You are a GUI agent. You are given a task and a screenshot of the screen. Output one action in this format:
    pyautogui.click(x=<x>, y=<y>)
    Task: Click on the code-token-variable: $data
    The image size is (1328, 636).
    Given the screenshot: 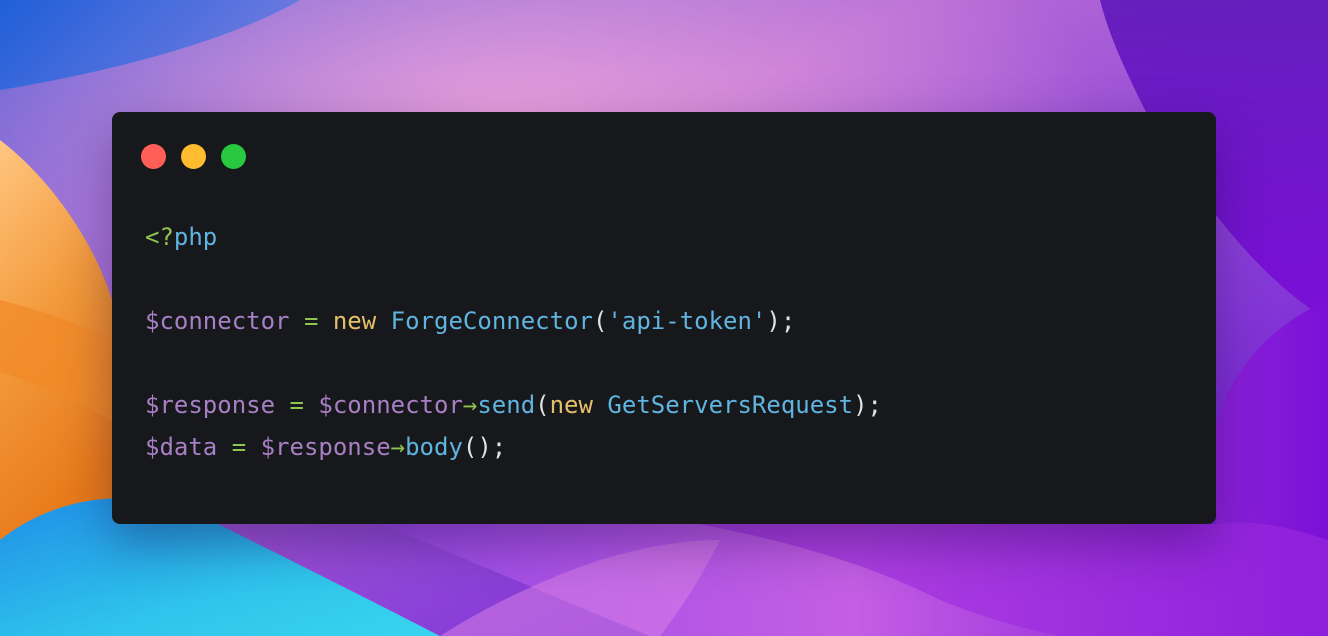 What is the action you would take?
    pyautogui.click(x=181, y=447)
    